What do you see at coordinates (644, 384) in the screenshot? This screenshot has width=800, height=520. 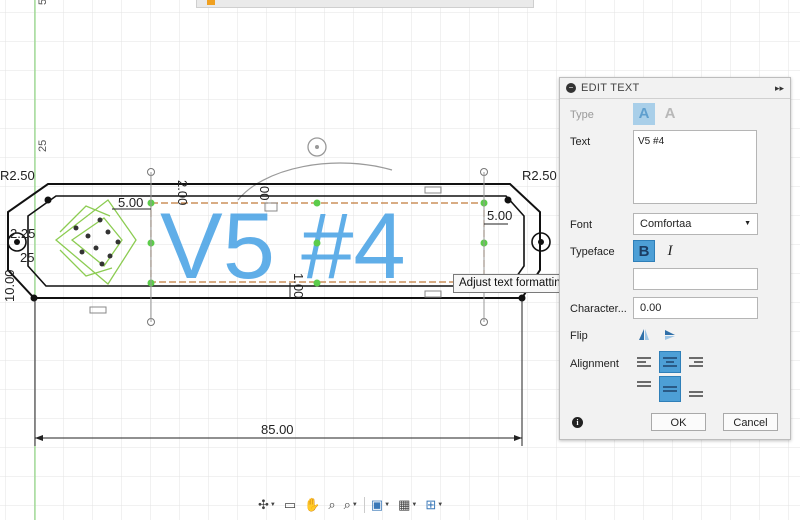 I see `align-top-icon` at bounding box center [644, 384].